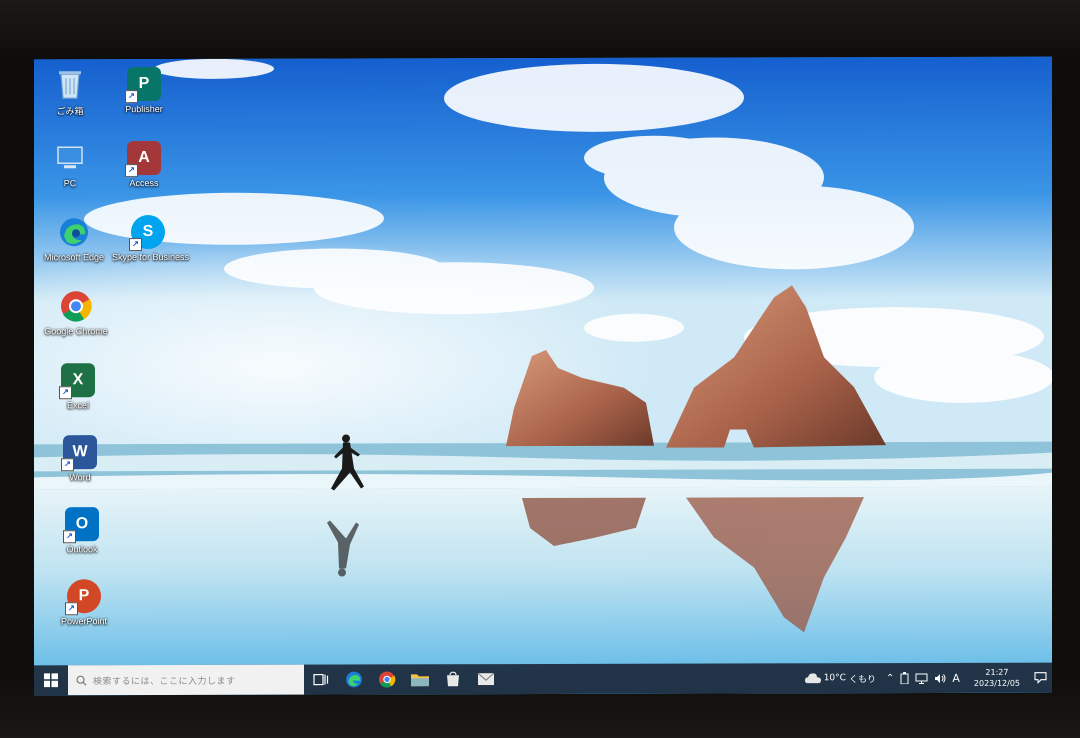 This screenshot has height=738, width=1080. What do you see at coordinates (862, 679) in the screenshot?
I see `weather-condition: くもり` at bounding box center [862, 679].